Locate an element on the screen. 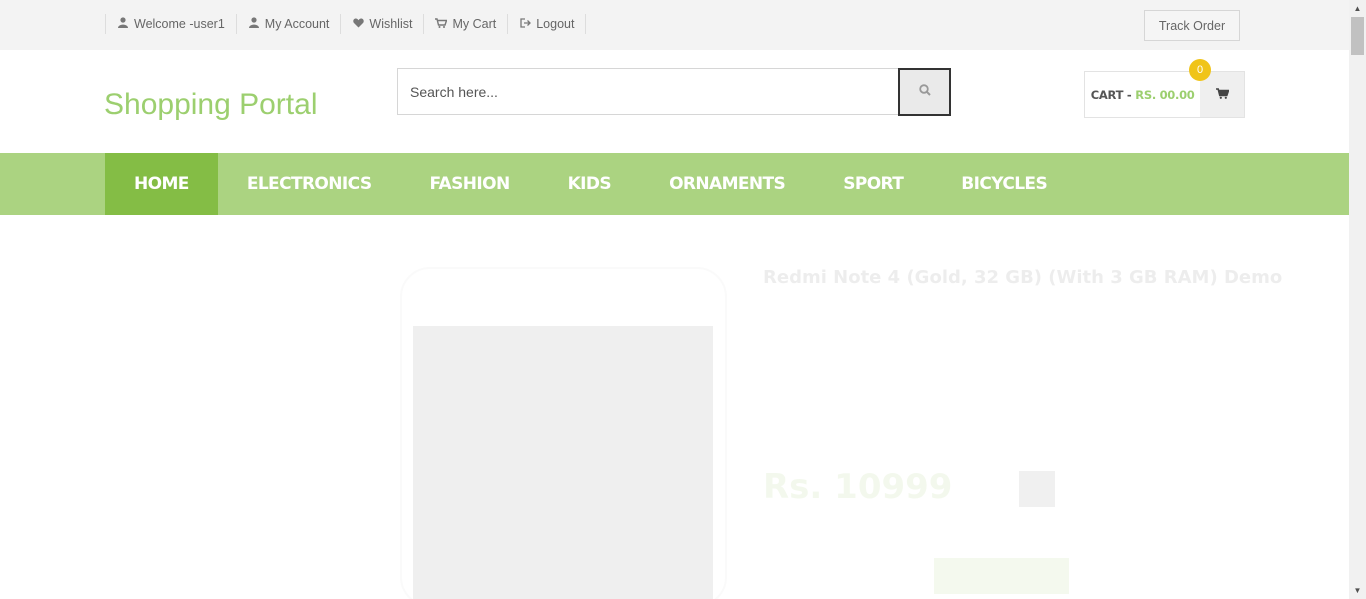 The width and height of the screenshot is (1366, 599). cart-count-badge: 0 is located at coordinates (1200, 70).